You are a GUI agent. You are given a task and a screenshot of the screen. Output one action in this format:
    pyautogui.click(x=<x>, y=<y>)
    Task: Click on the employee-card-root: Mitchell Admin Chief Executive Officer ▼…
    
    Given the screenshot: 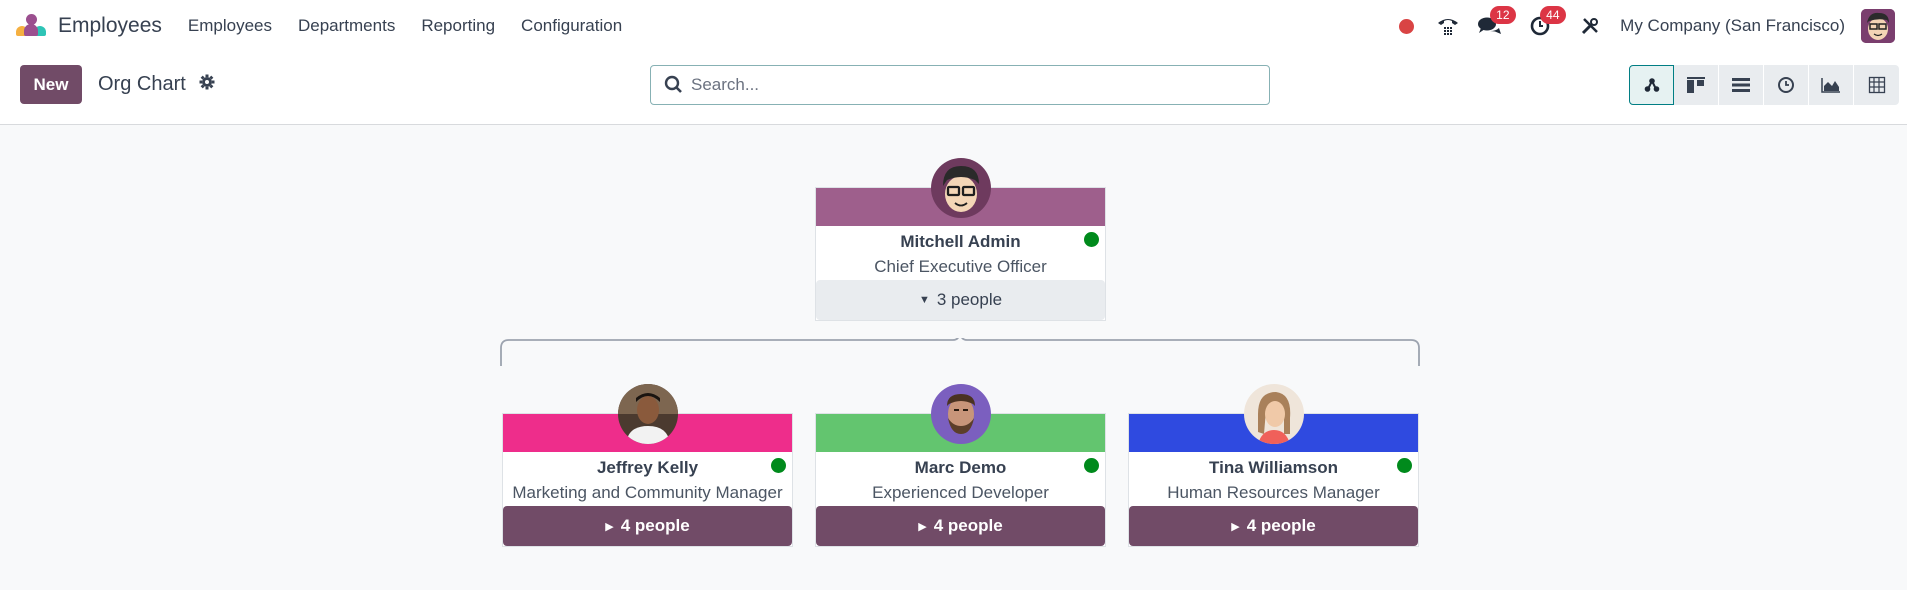 What is the action you would take?
    pyautogui.click(x=960, y=239)
    